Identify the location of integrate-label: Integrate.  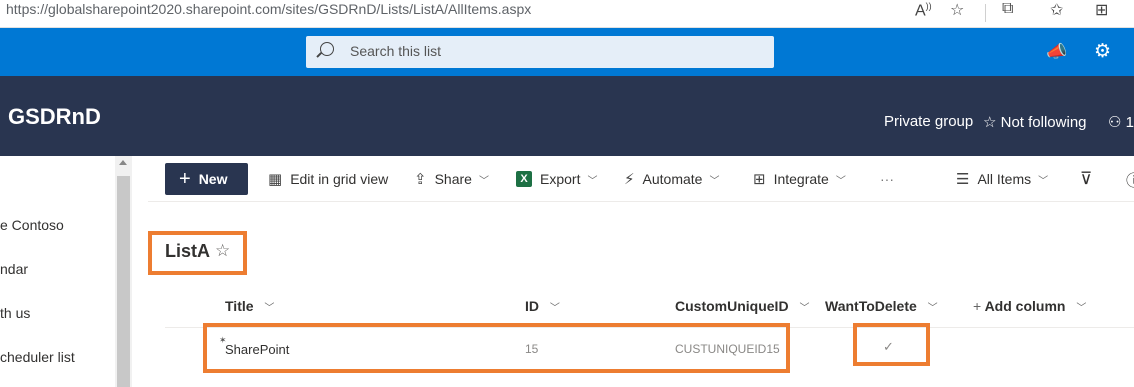
(801, 179).